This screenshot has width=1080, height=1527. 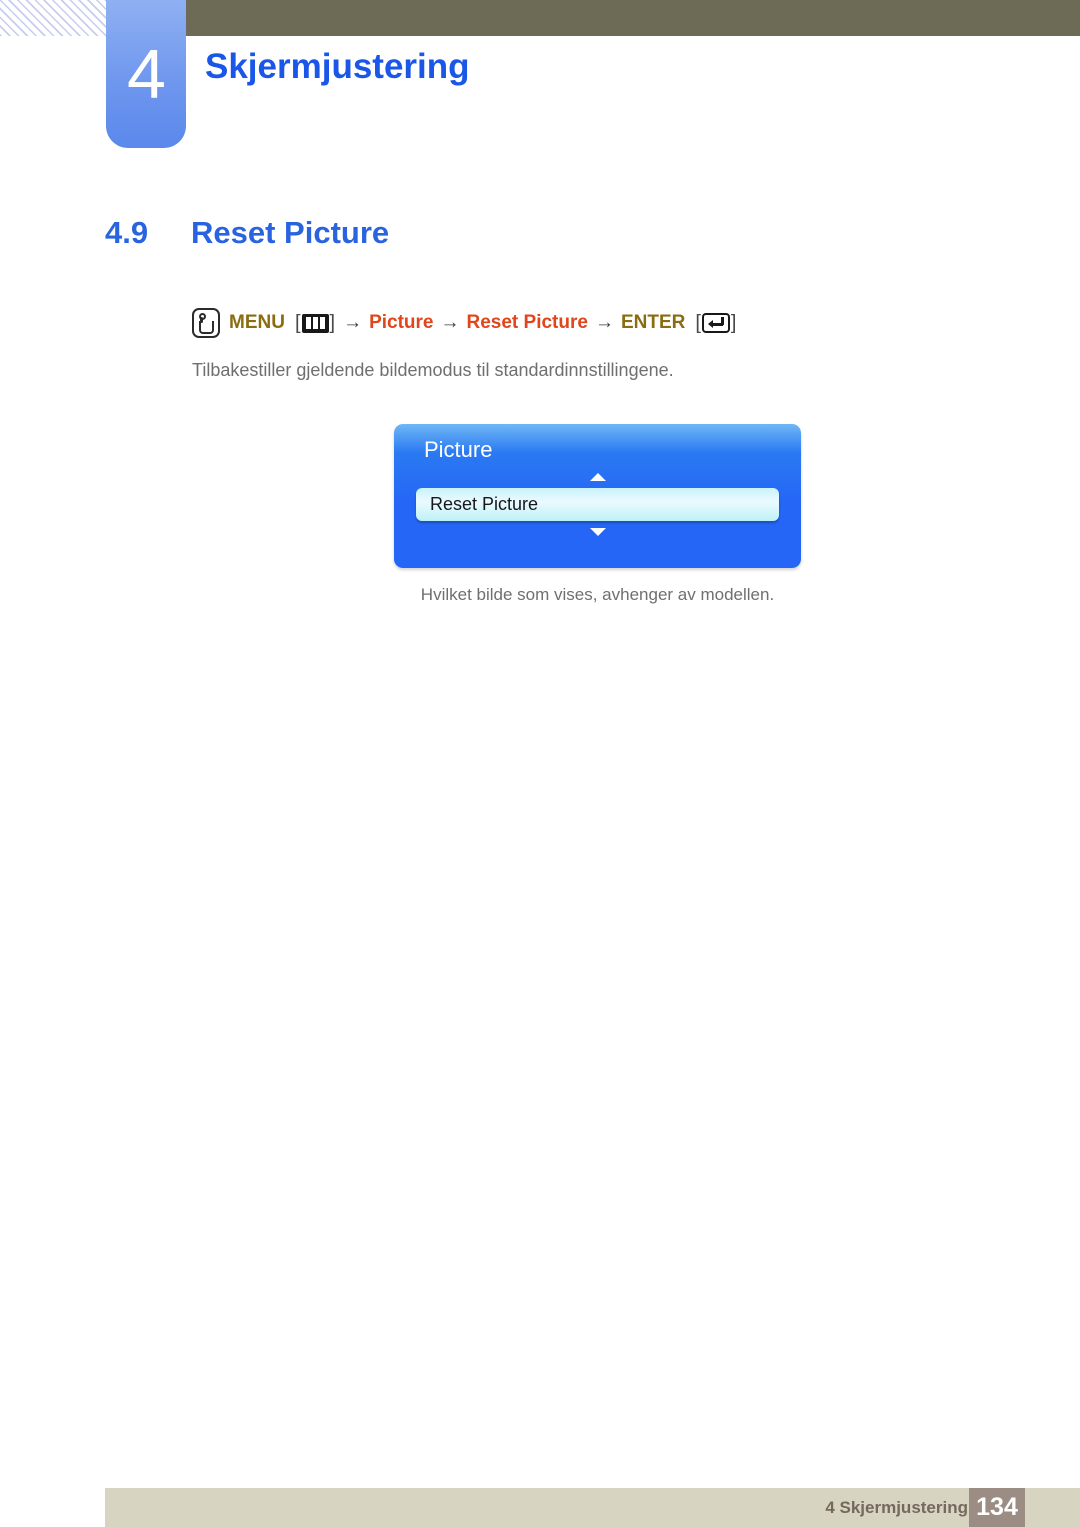 I want to click on page-number: 134, so click(x=997, y=1507).